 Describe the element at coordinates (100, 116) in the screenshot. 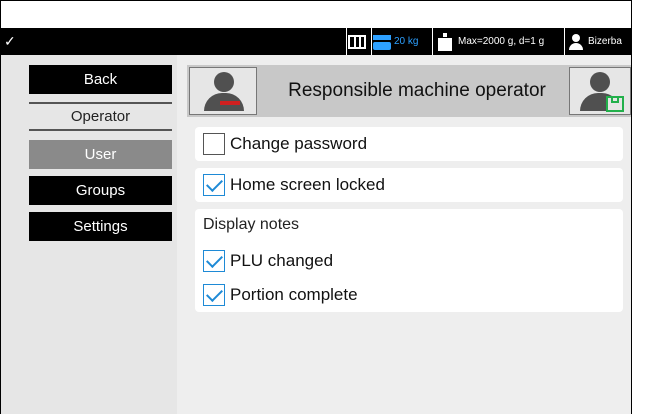

I see `sidebar-section-label: Operator` at that location.